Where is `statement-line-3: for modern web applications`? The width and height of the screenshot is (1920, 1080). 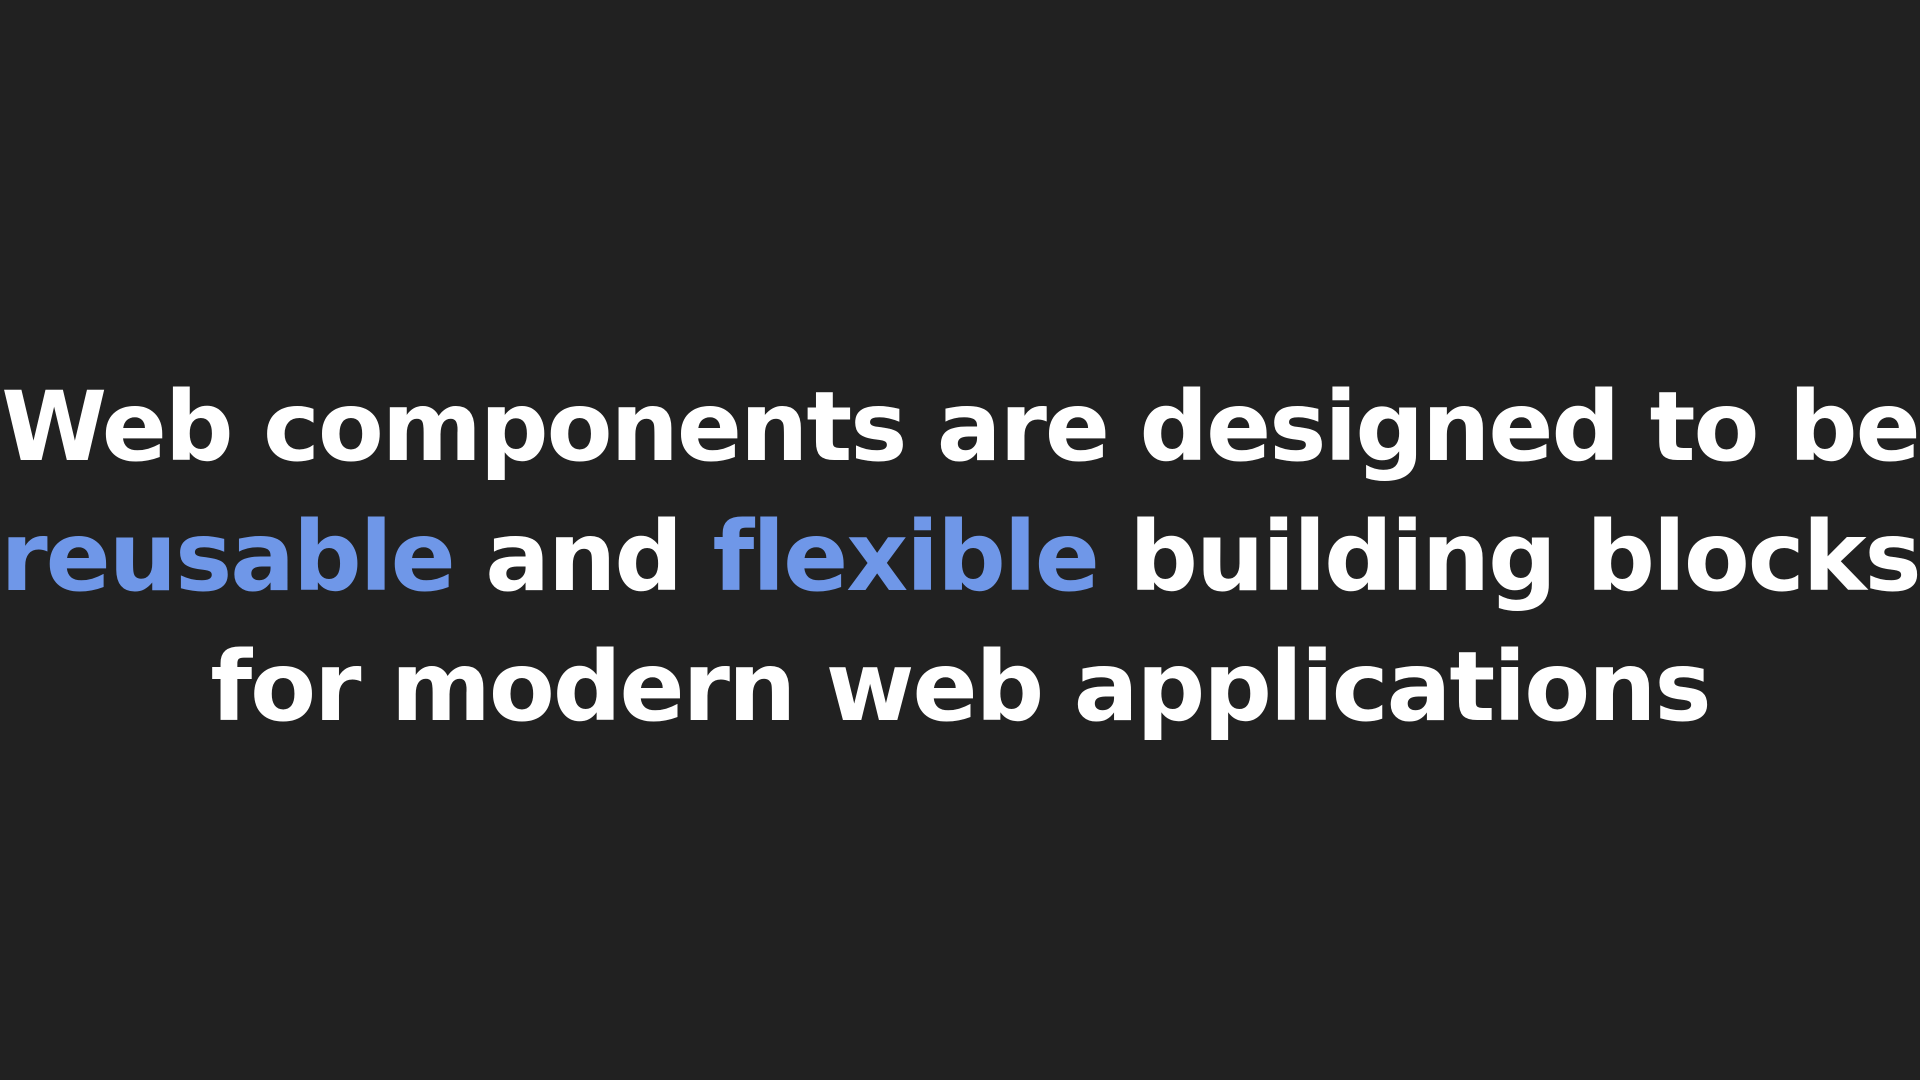 statement-line-3: for modern web applications is located at coordinates (960, 687).